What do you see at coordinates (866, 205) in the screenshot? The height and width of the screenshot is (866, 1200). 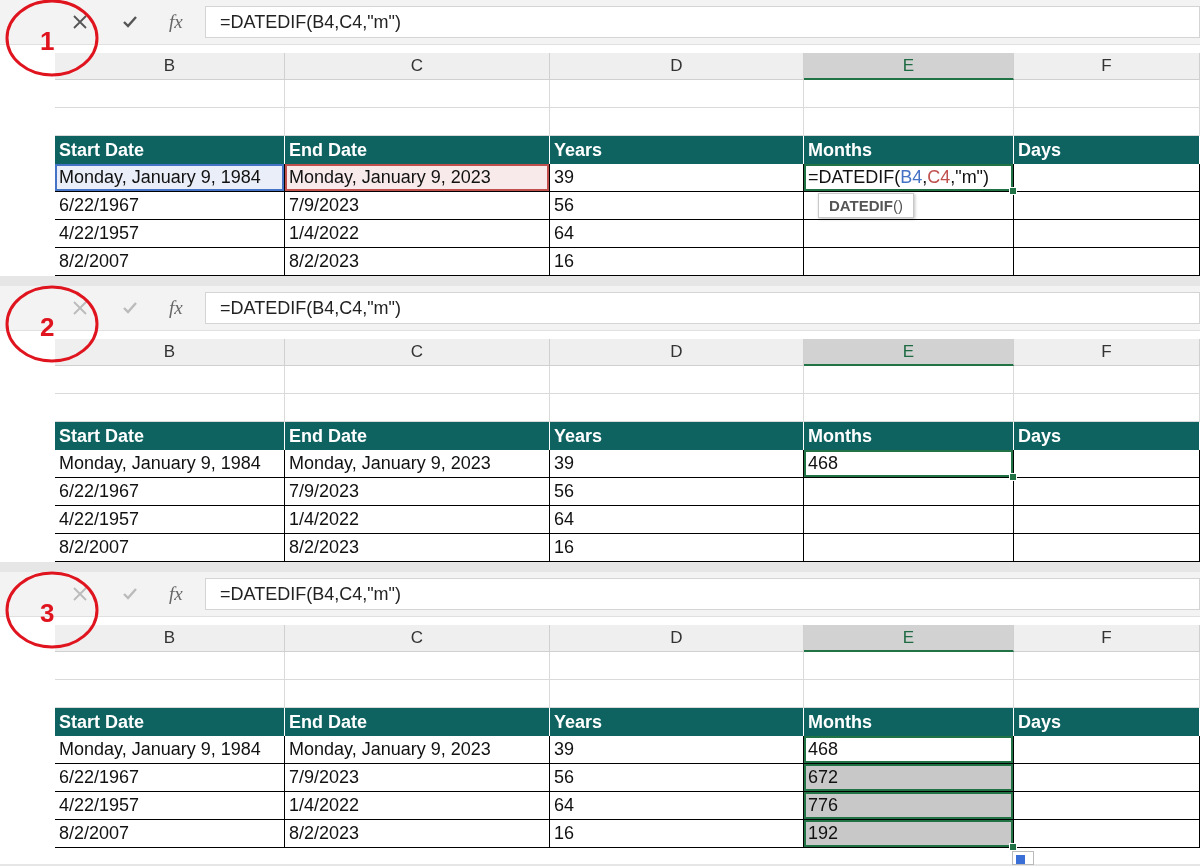 I see `function-tooltip: DATEDIF()` at bounding box center [866, 205].